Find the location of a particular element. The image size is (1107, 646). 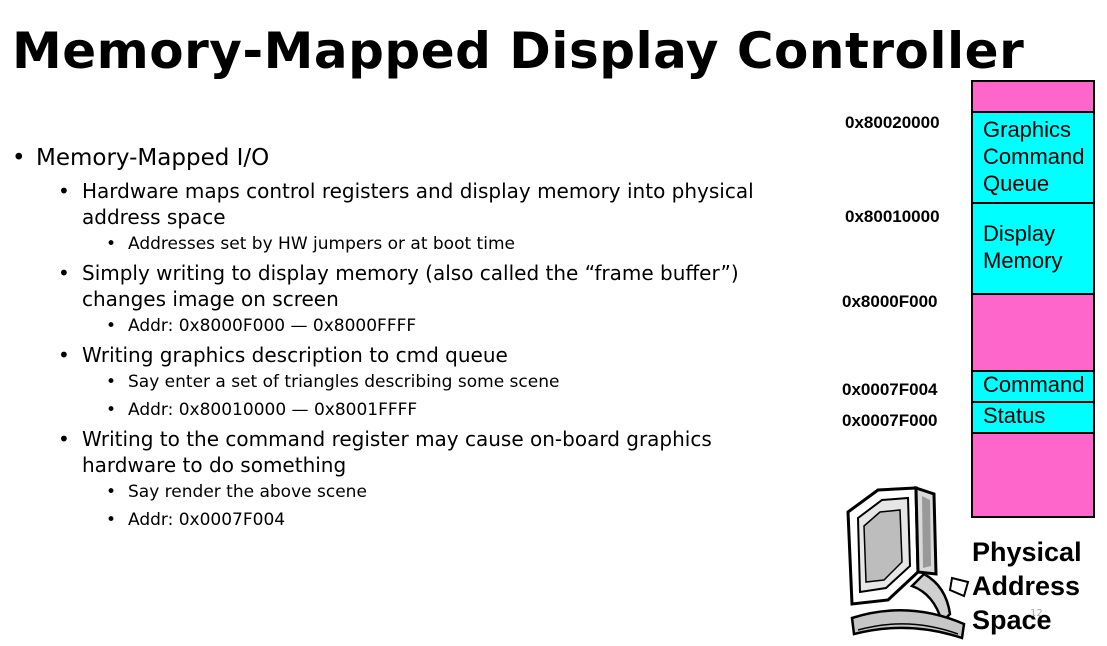

bullet-text: Memory-Mapped I/O is located at coordinates (153, 158).